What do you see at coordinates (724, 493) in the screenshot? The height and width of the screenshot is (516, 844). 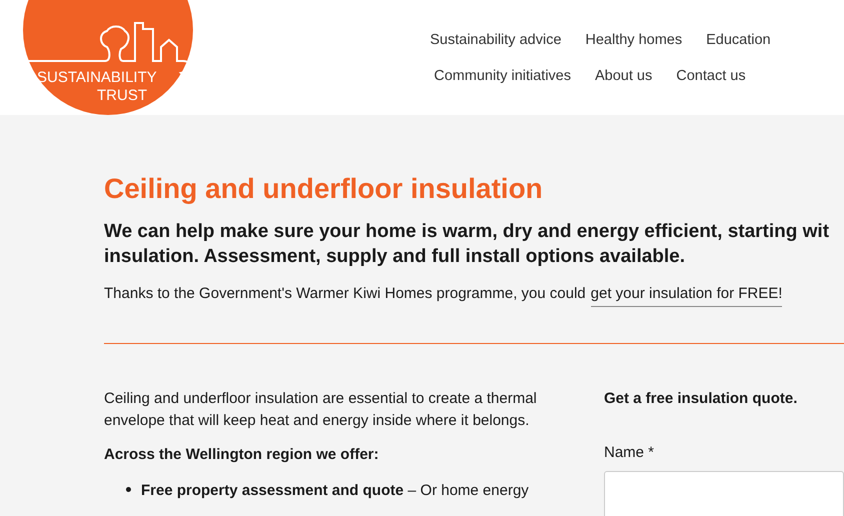 I see `name-input-field` at bounding box center [724, 493].